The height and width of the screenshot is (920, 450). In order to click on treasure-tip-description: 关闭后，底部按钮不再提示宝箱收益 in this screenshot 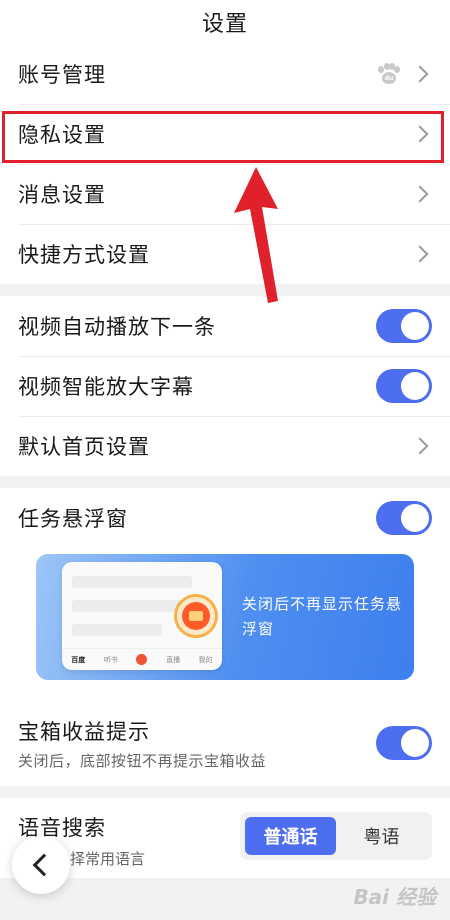, I will do `click(142, 760)`.